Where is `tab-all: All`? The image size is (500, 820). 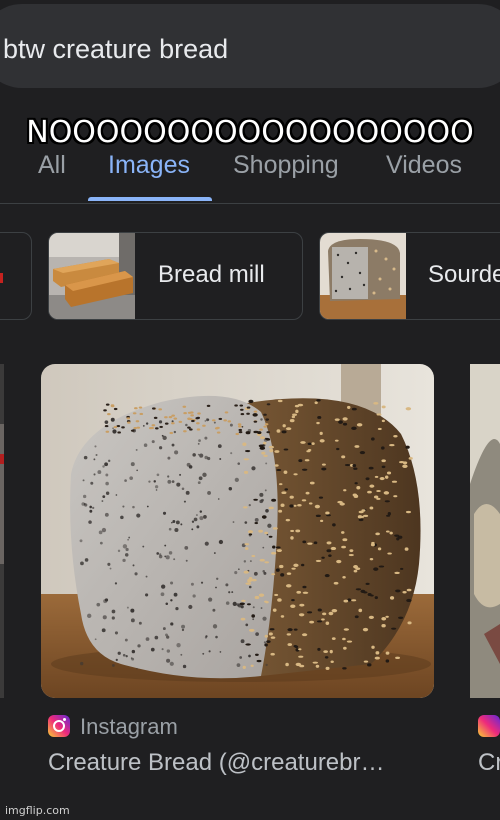
tab-all: All is located at coordinates (52, 165).